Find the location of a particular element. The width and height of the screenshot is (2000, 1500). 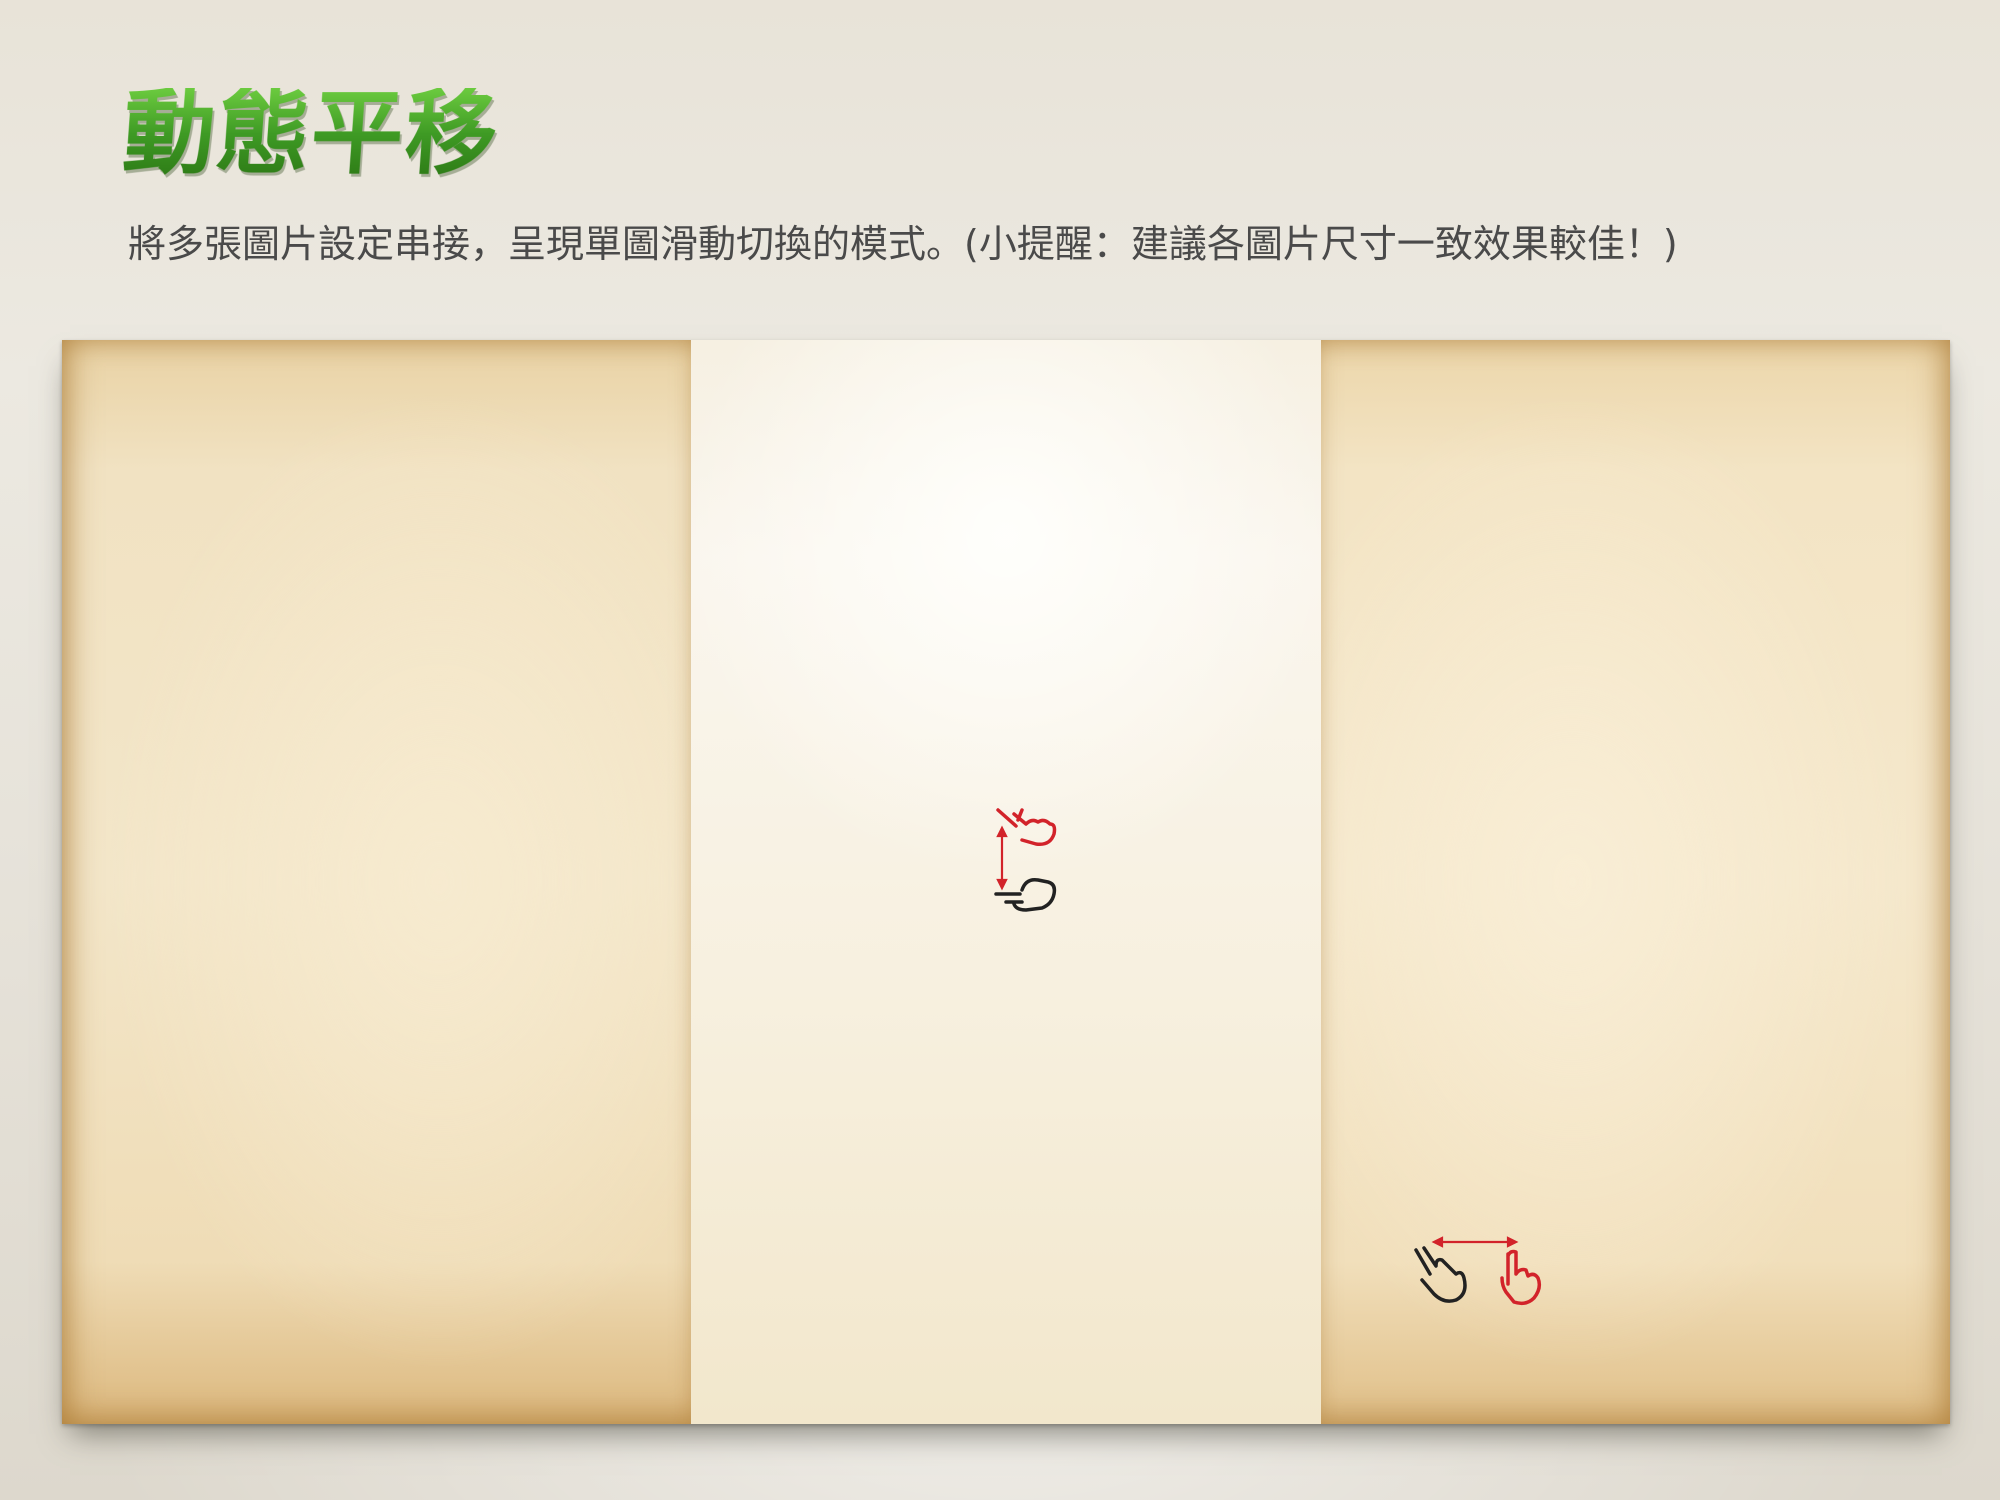

page-title: 動態平移 is located at coordinates (311, 133).